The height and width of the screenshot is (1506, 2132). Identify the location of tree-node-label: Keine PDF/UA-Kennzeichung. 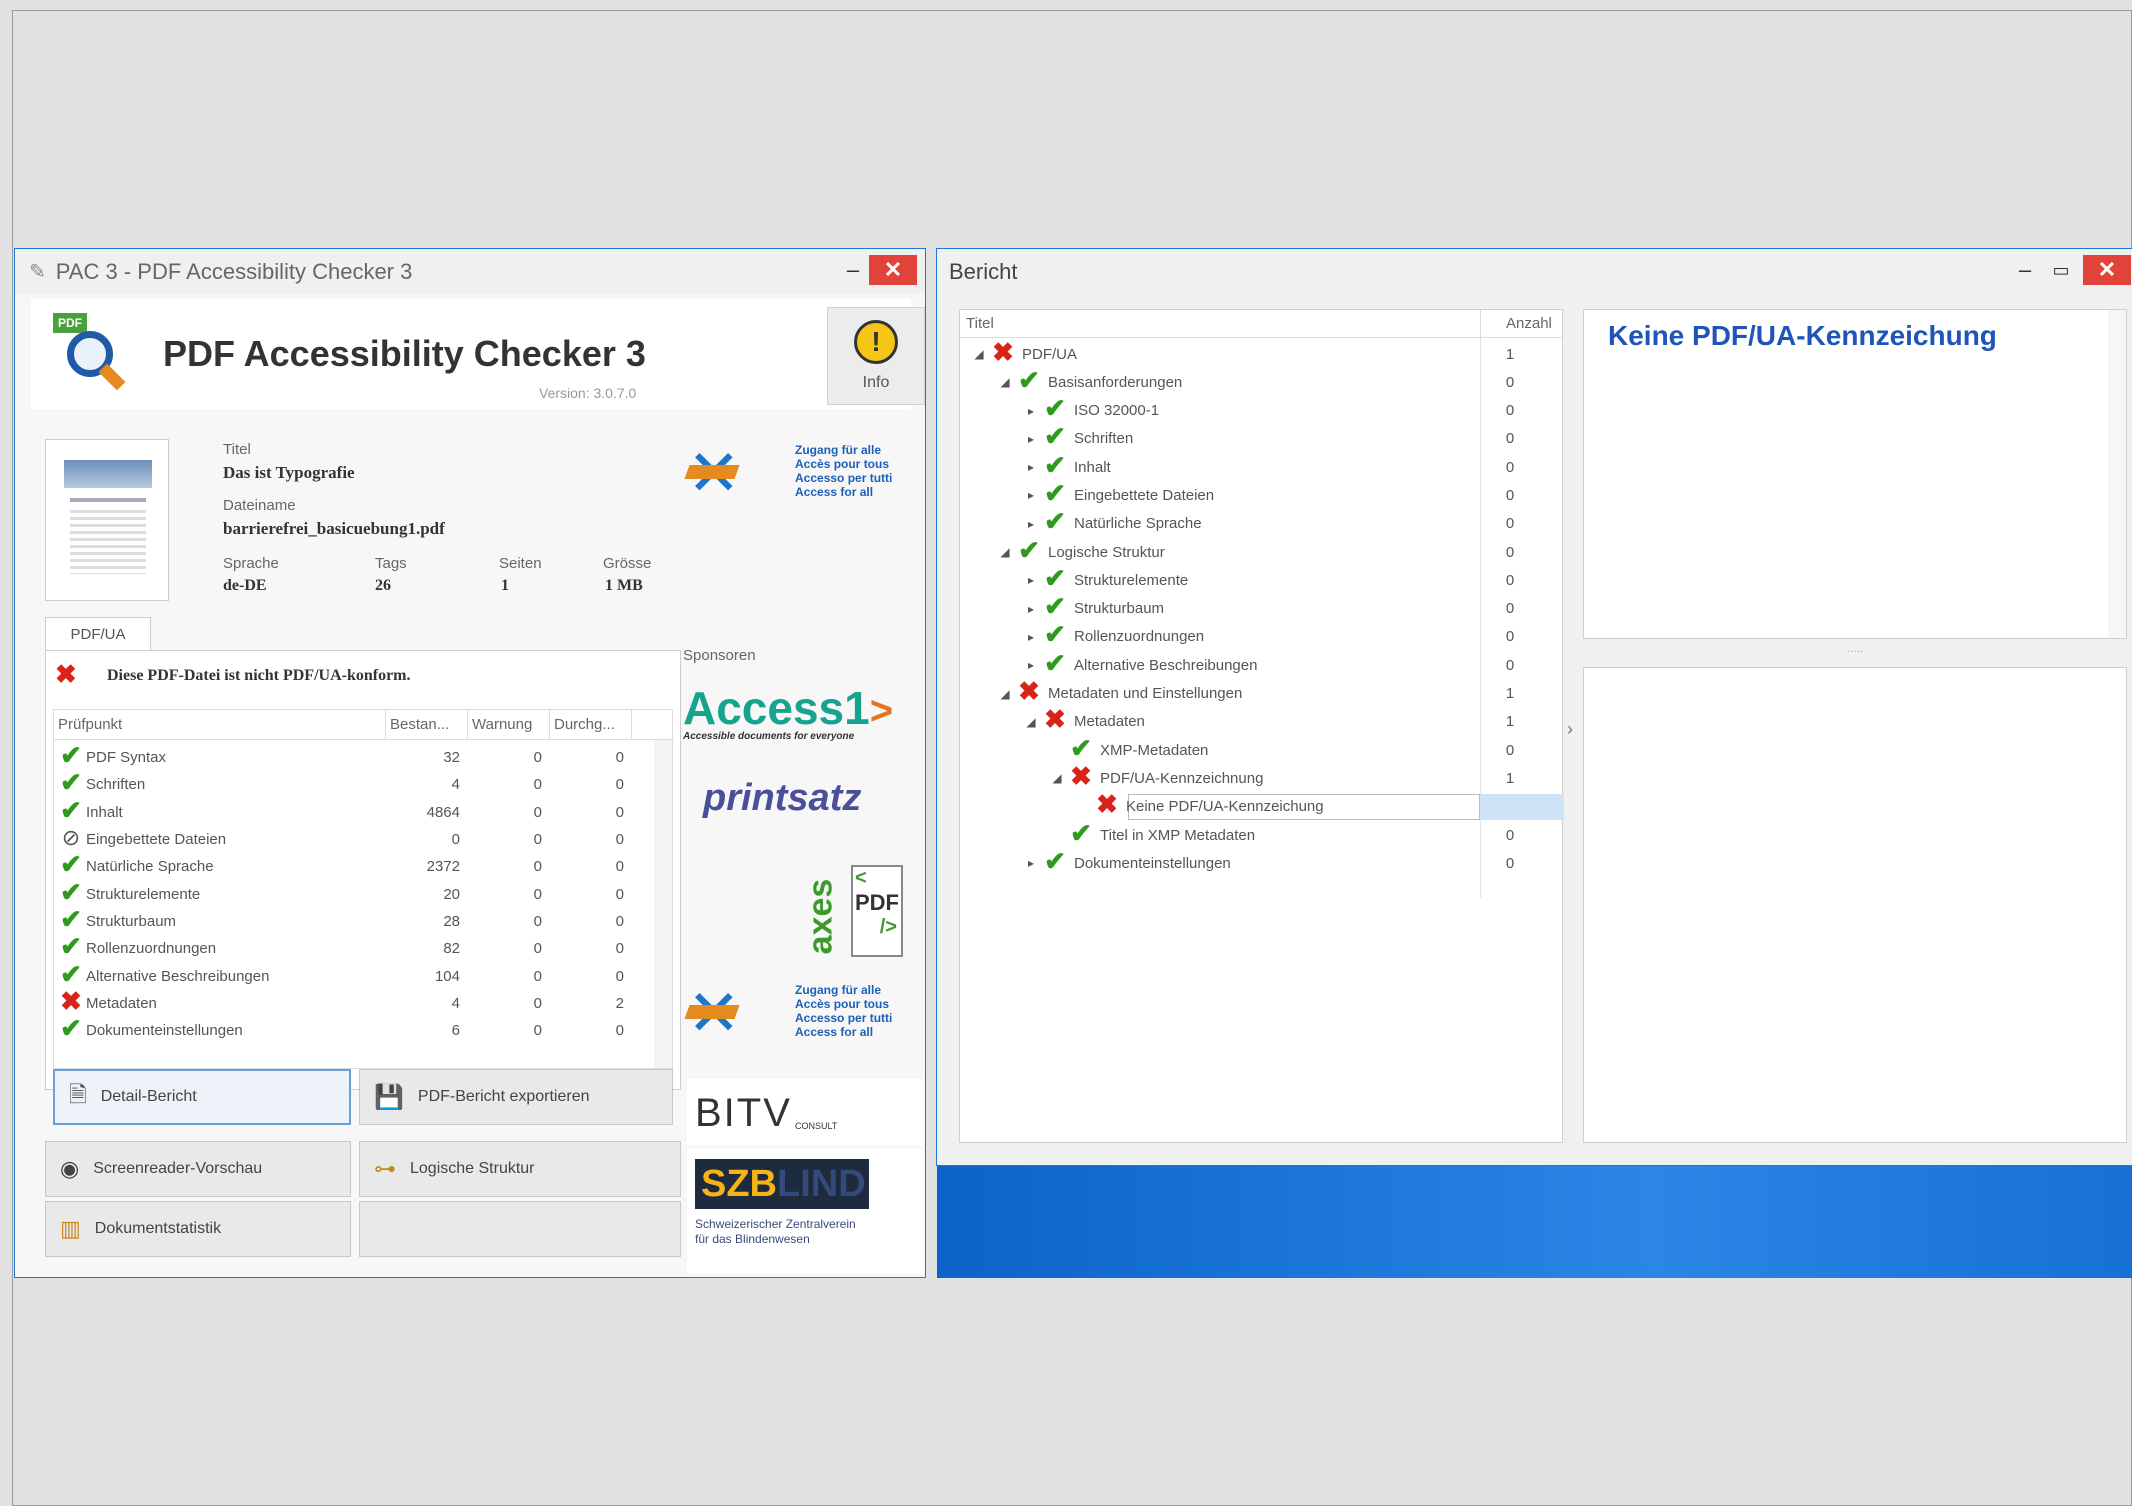
(1225, 807).